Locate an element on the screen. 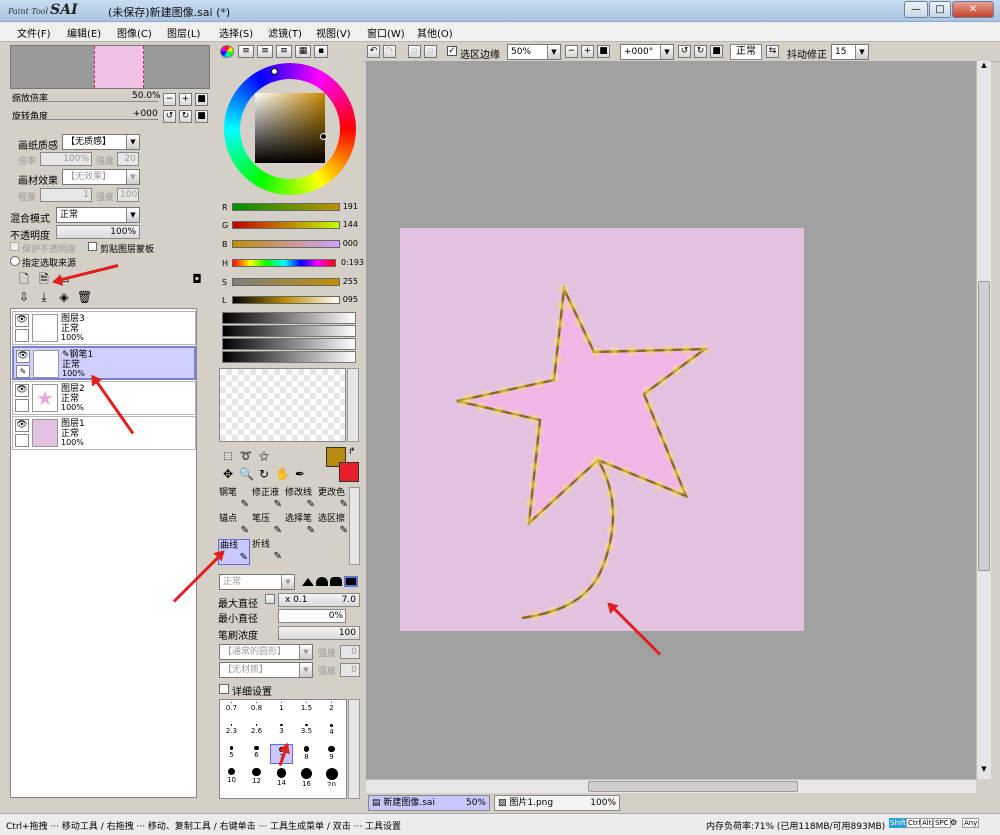 The height and width of the screenshot is (835, 1000). new-layer-icon: 🗋 is located at coordinates (24, 279).